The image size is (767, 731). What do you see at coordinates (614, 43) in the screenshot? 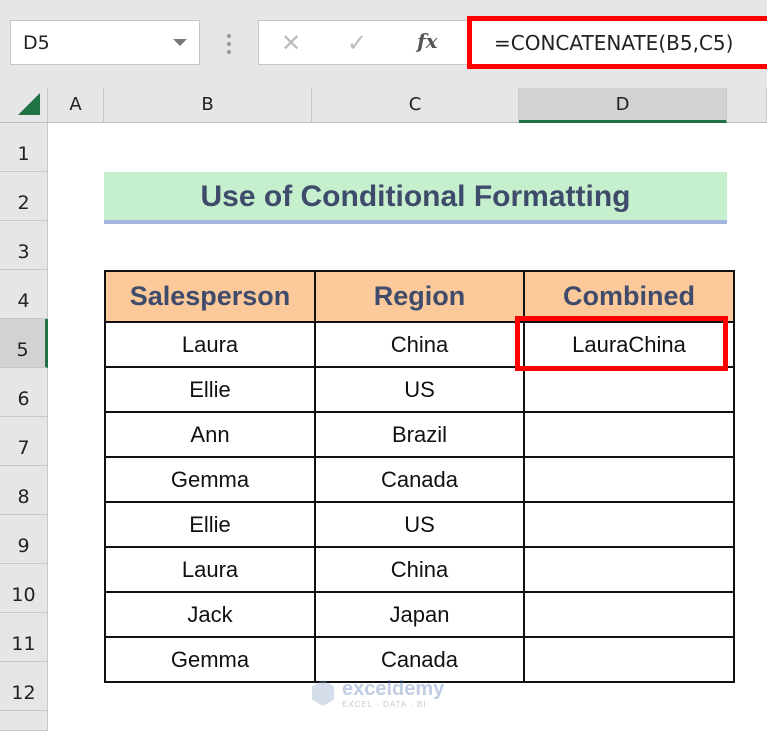
I see `formula-text: =CONCATENATE(B5,C5)` at bounding box center [614, 43].